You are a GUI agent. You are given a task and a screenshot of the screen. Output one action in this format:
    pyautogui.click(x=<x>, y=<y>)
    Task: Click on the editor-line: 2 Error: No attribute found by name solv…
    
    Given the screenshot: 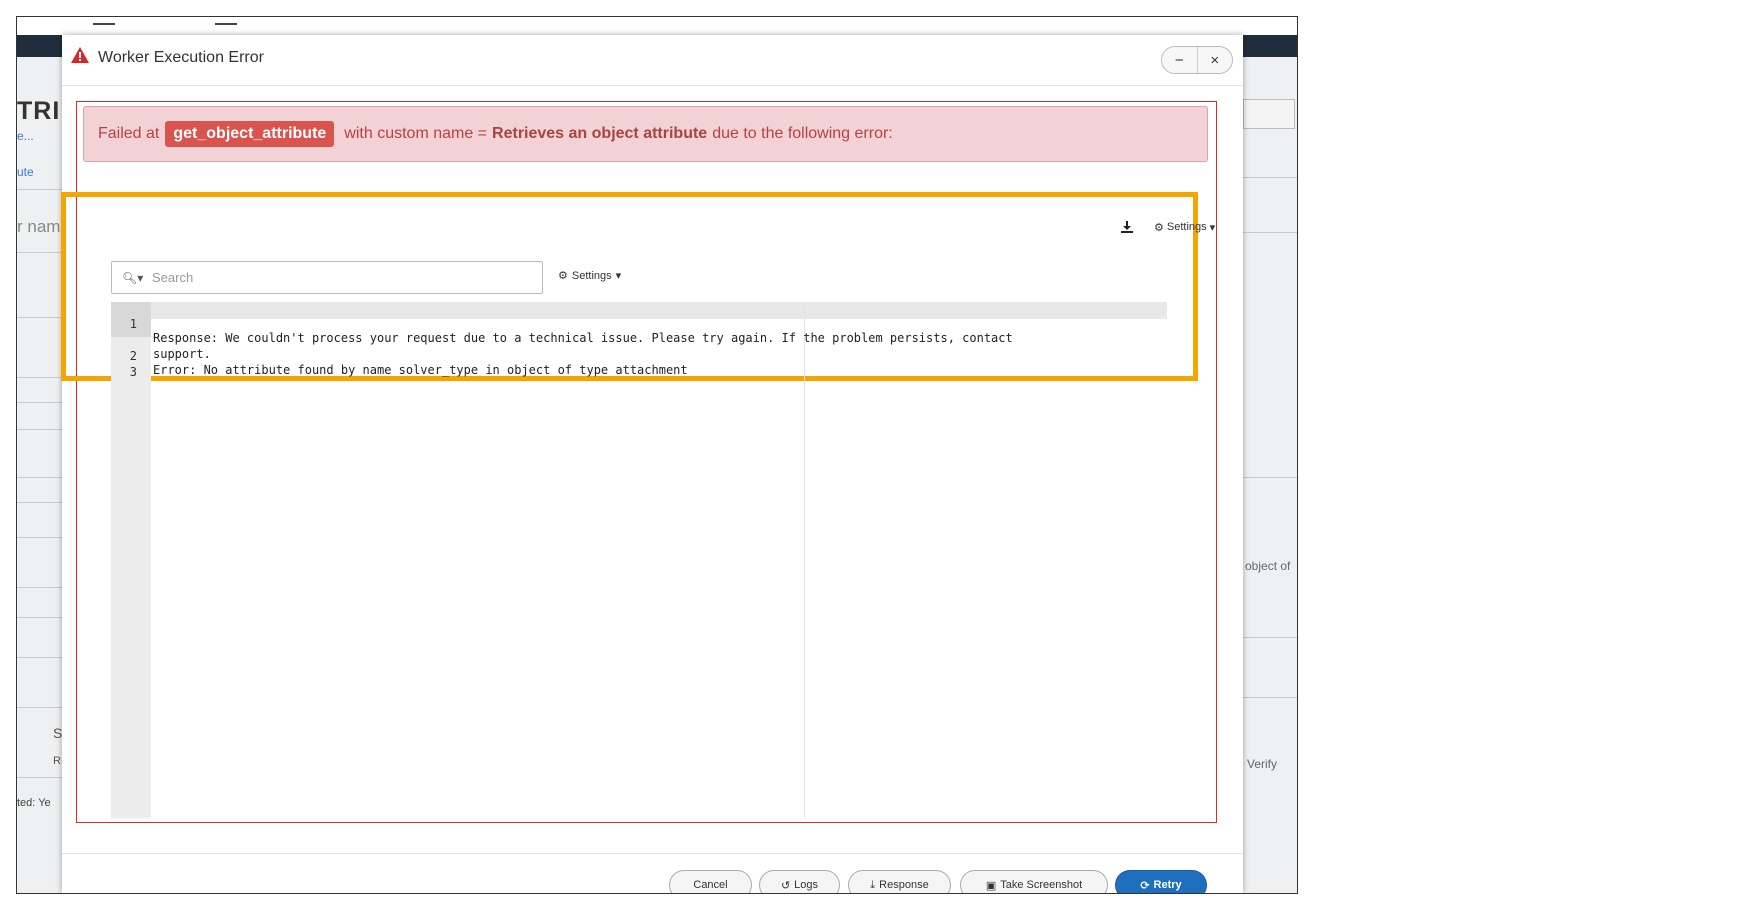 What is the action you would take?
    pyautogui.click(x=639, y=356)
    